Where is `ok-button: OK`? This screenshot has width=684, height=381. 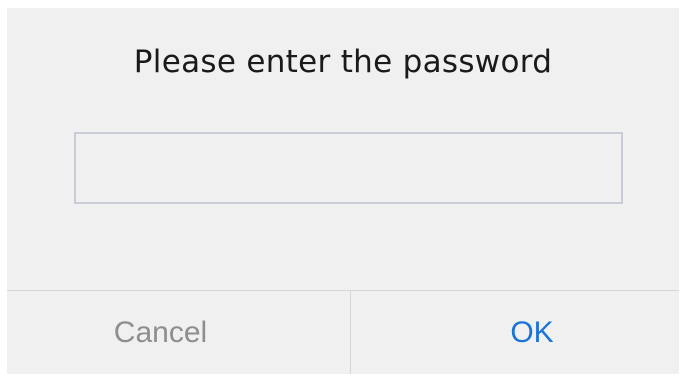
ok-button: OK is located at coordinates (515, 332).